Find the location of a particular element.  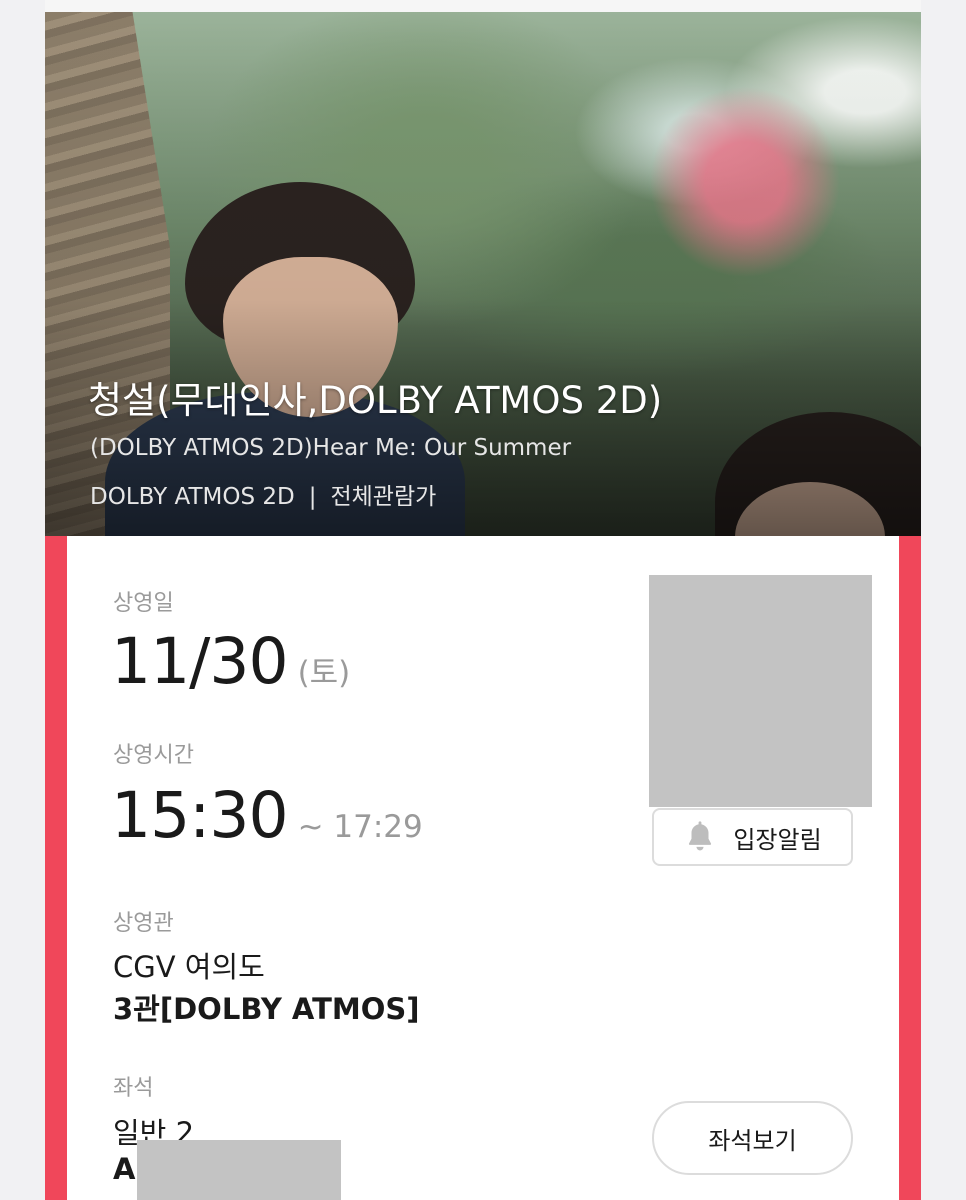

screening-date: 11/30 (토) is located at coordinates (230, 661).